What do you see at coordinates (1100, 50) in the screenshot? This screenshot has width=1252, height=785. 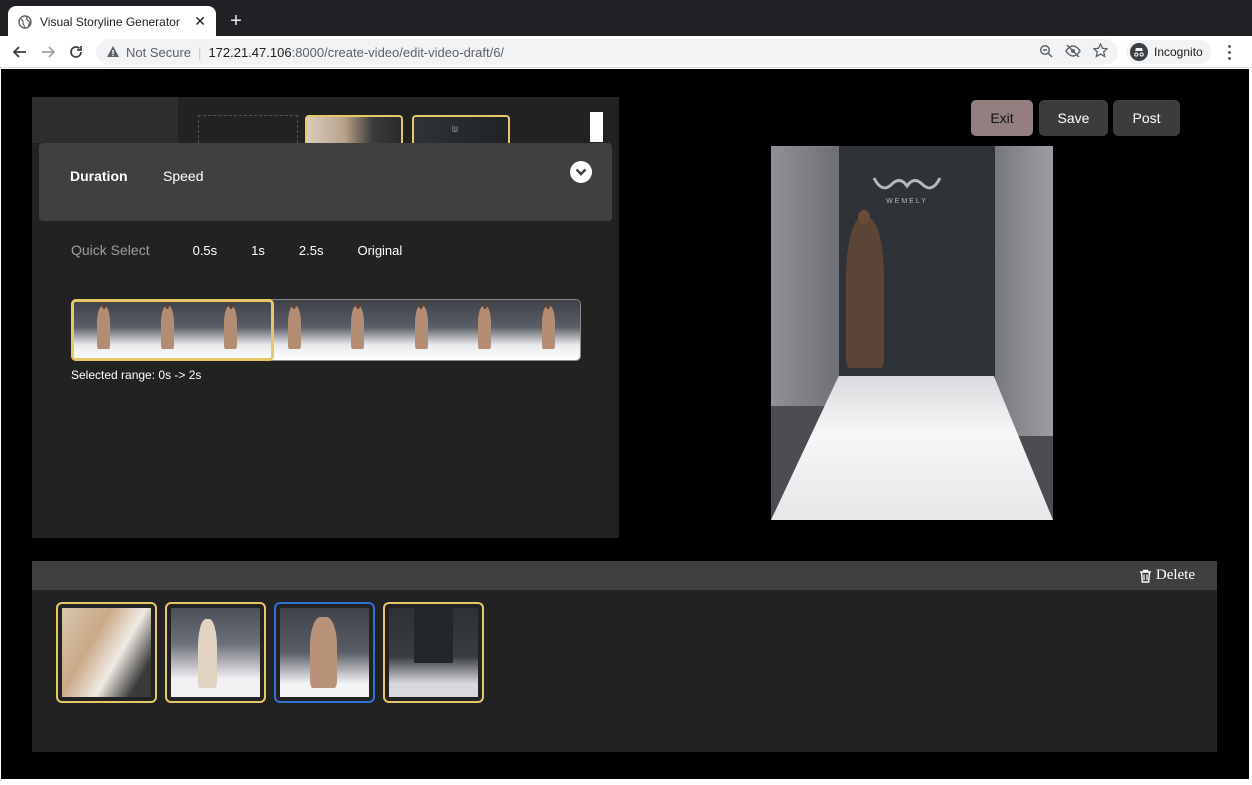 I see `star-icon` at bounding box center [1100, 50].